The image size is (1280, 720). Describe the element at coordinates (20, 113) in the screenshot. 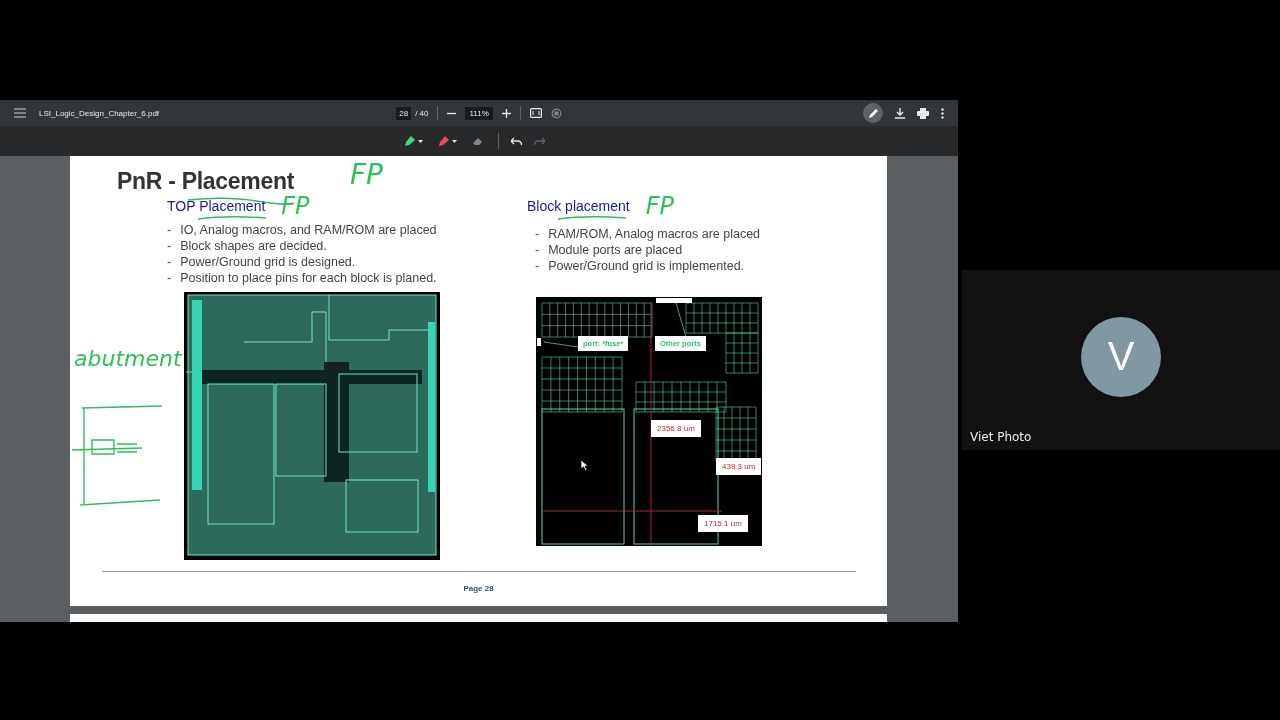

I see `menu-icon` at that location.